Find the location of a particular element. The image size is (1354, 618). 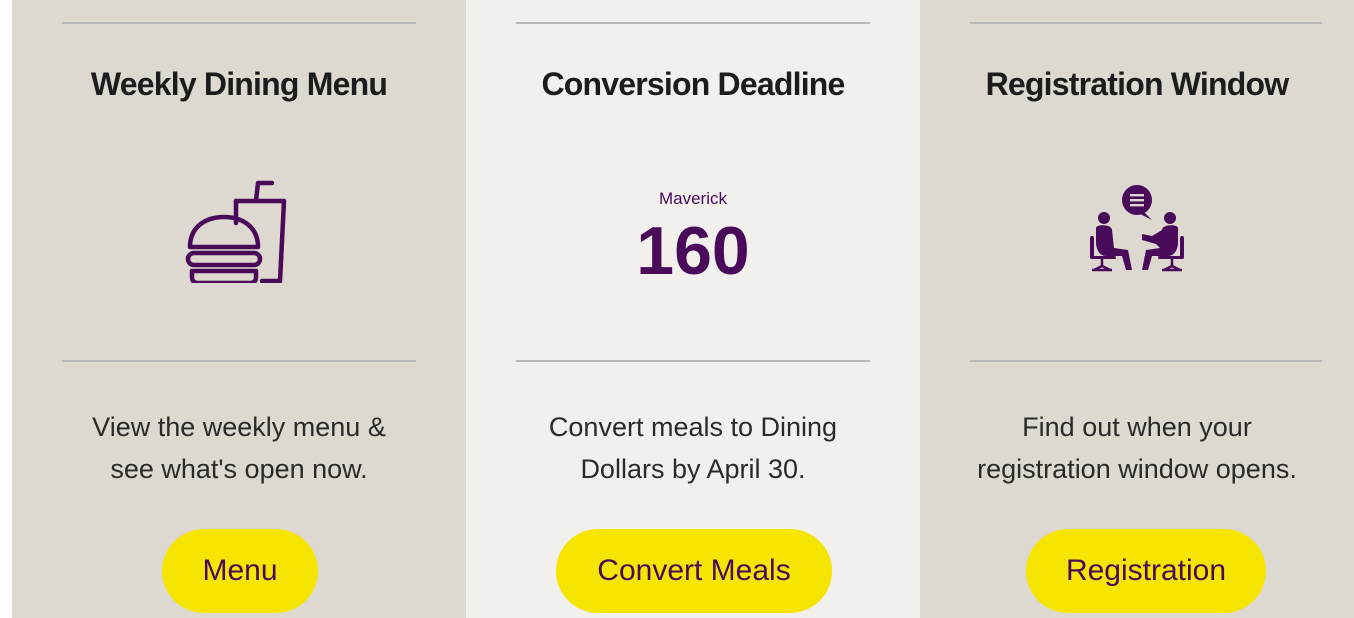

svg-text: 160 is located at coordinates (692, 245).